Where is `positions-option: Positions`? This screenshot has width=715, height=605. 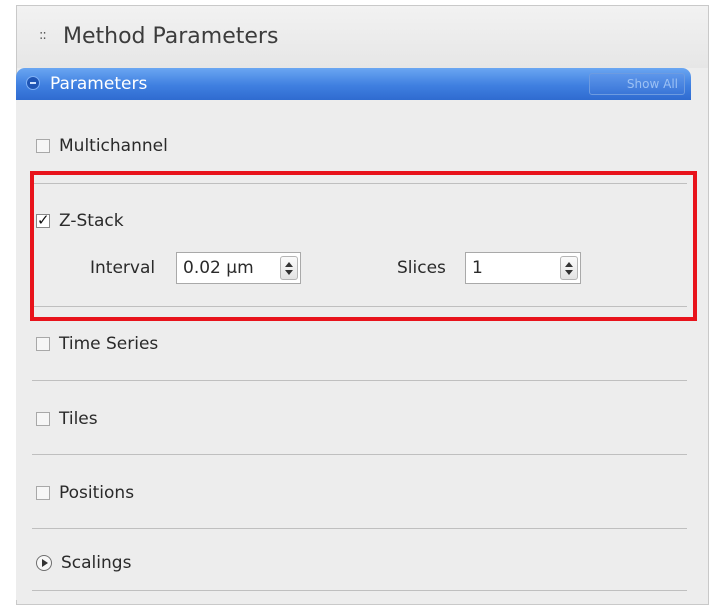 positions-option: Positions is located at coordinates (85, 493).